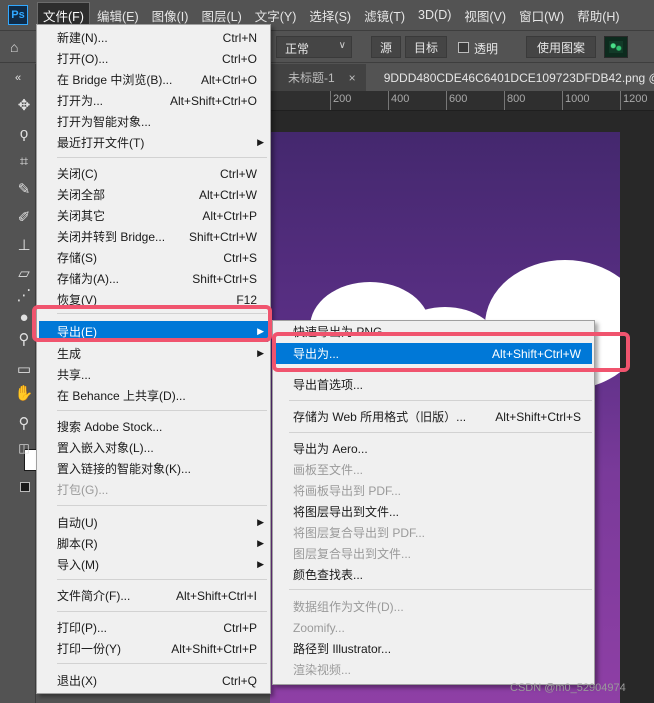 Image resolution: width=654 pixels, height=703 pixels. I want to click on background-color-swatch, so click(25, 487).